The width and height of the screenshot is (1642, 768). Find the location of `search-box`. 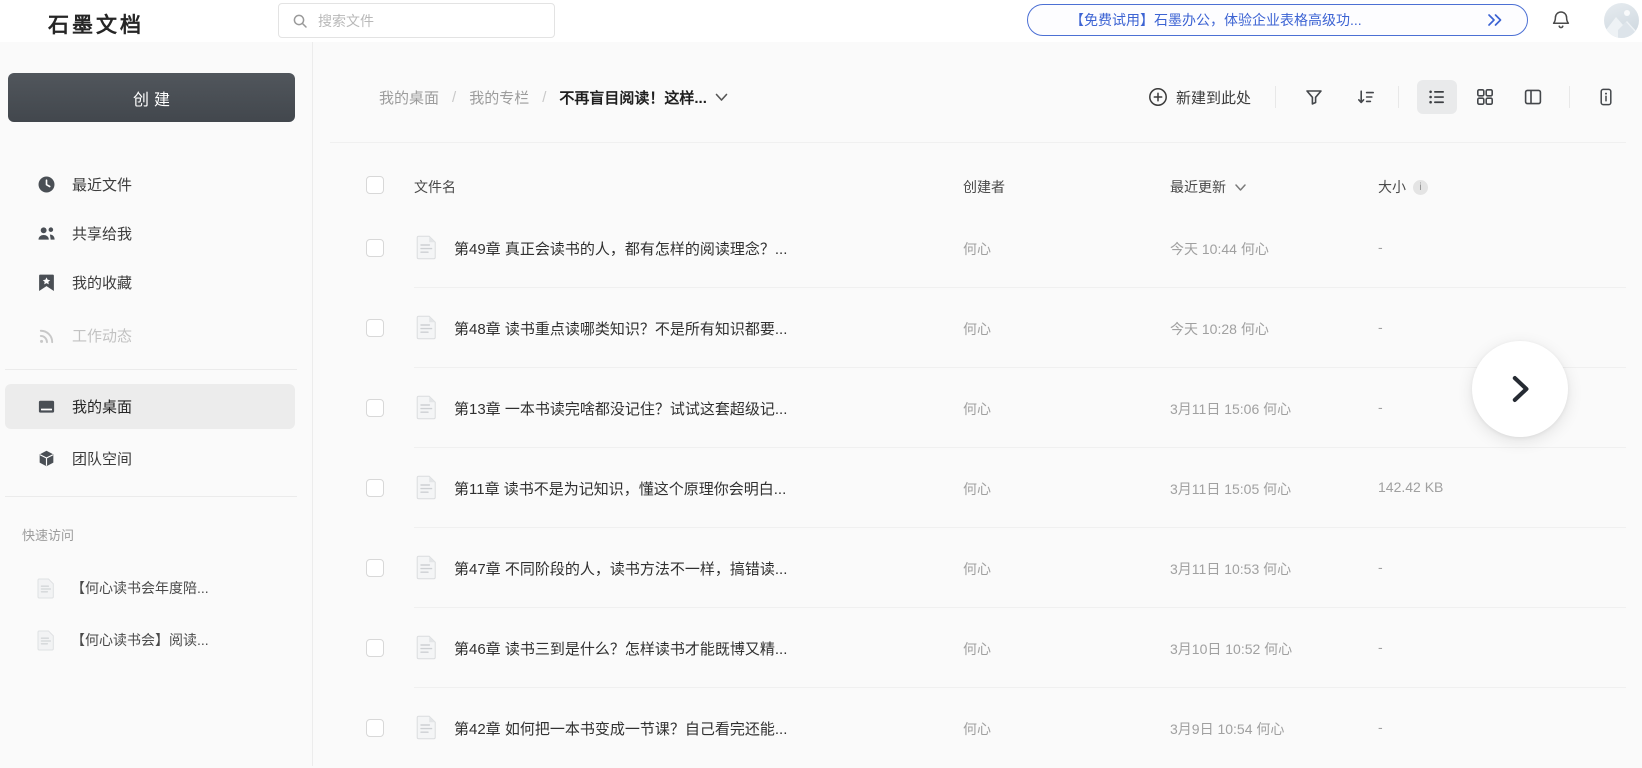

search-box is located at coordinates (416, 20).